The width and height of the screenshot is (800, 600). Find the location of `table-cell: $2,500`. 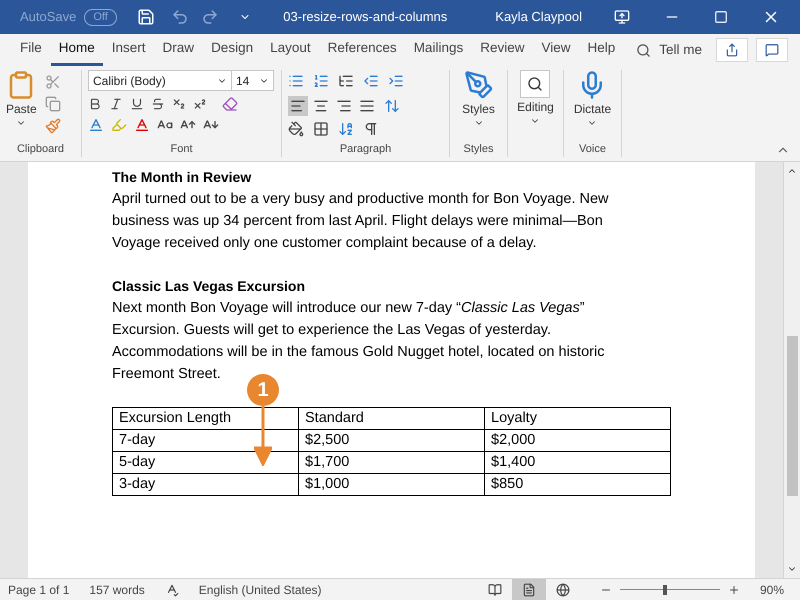

table-cell: $2,500 is located at coordinates (391, 441).